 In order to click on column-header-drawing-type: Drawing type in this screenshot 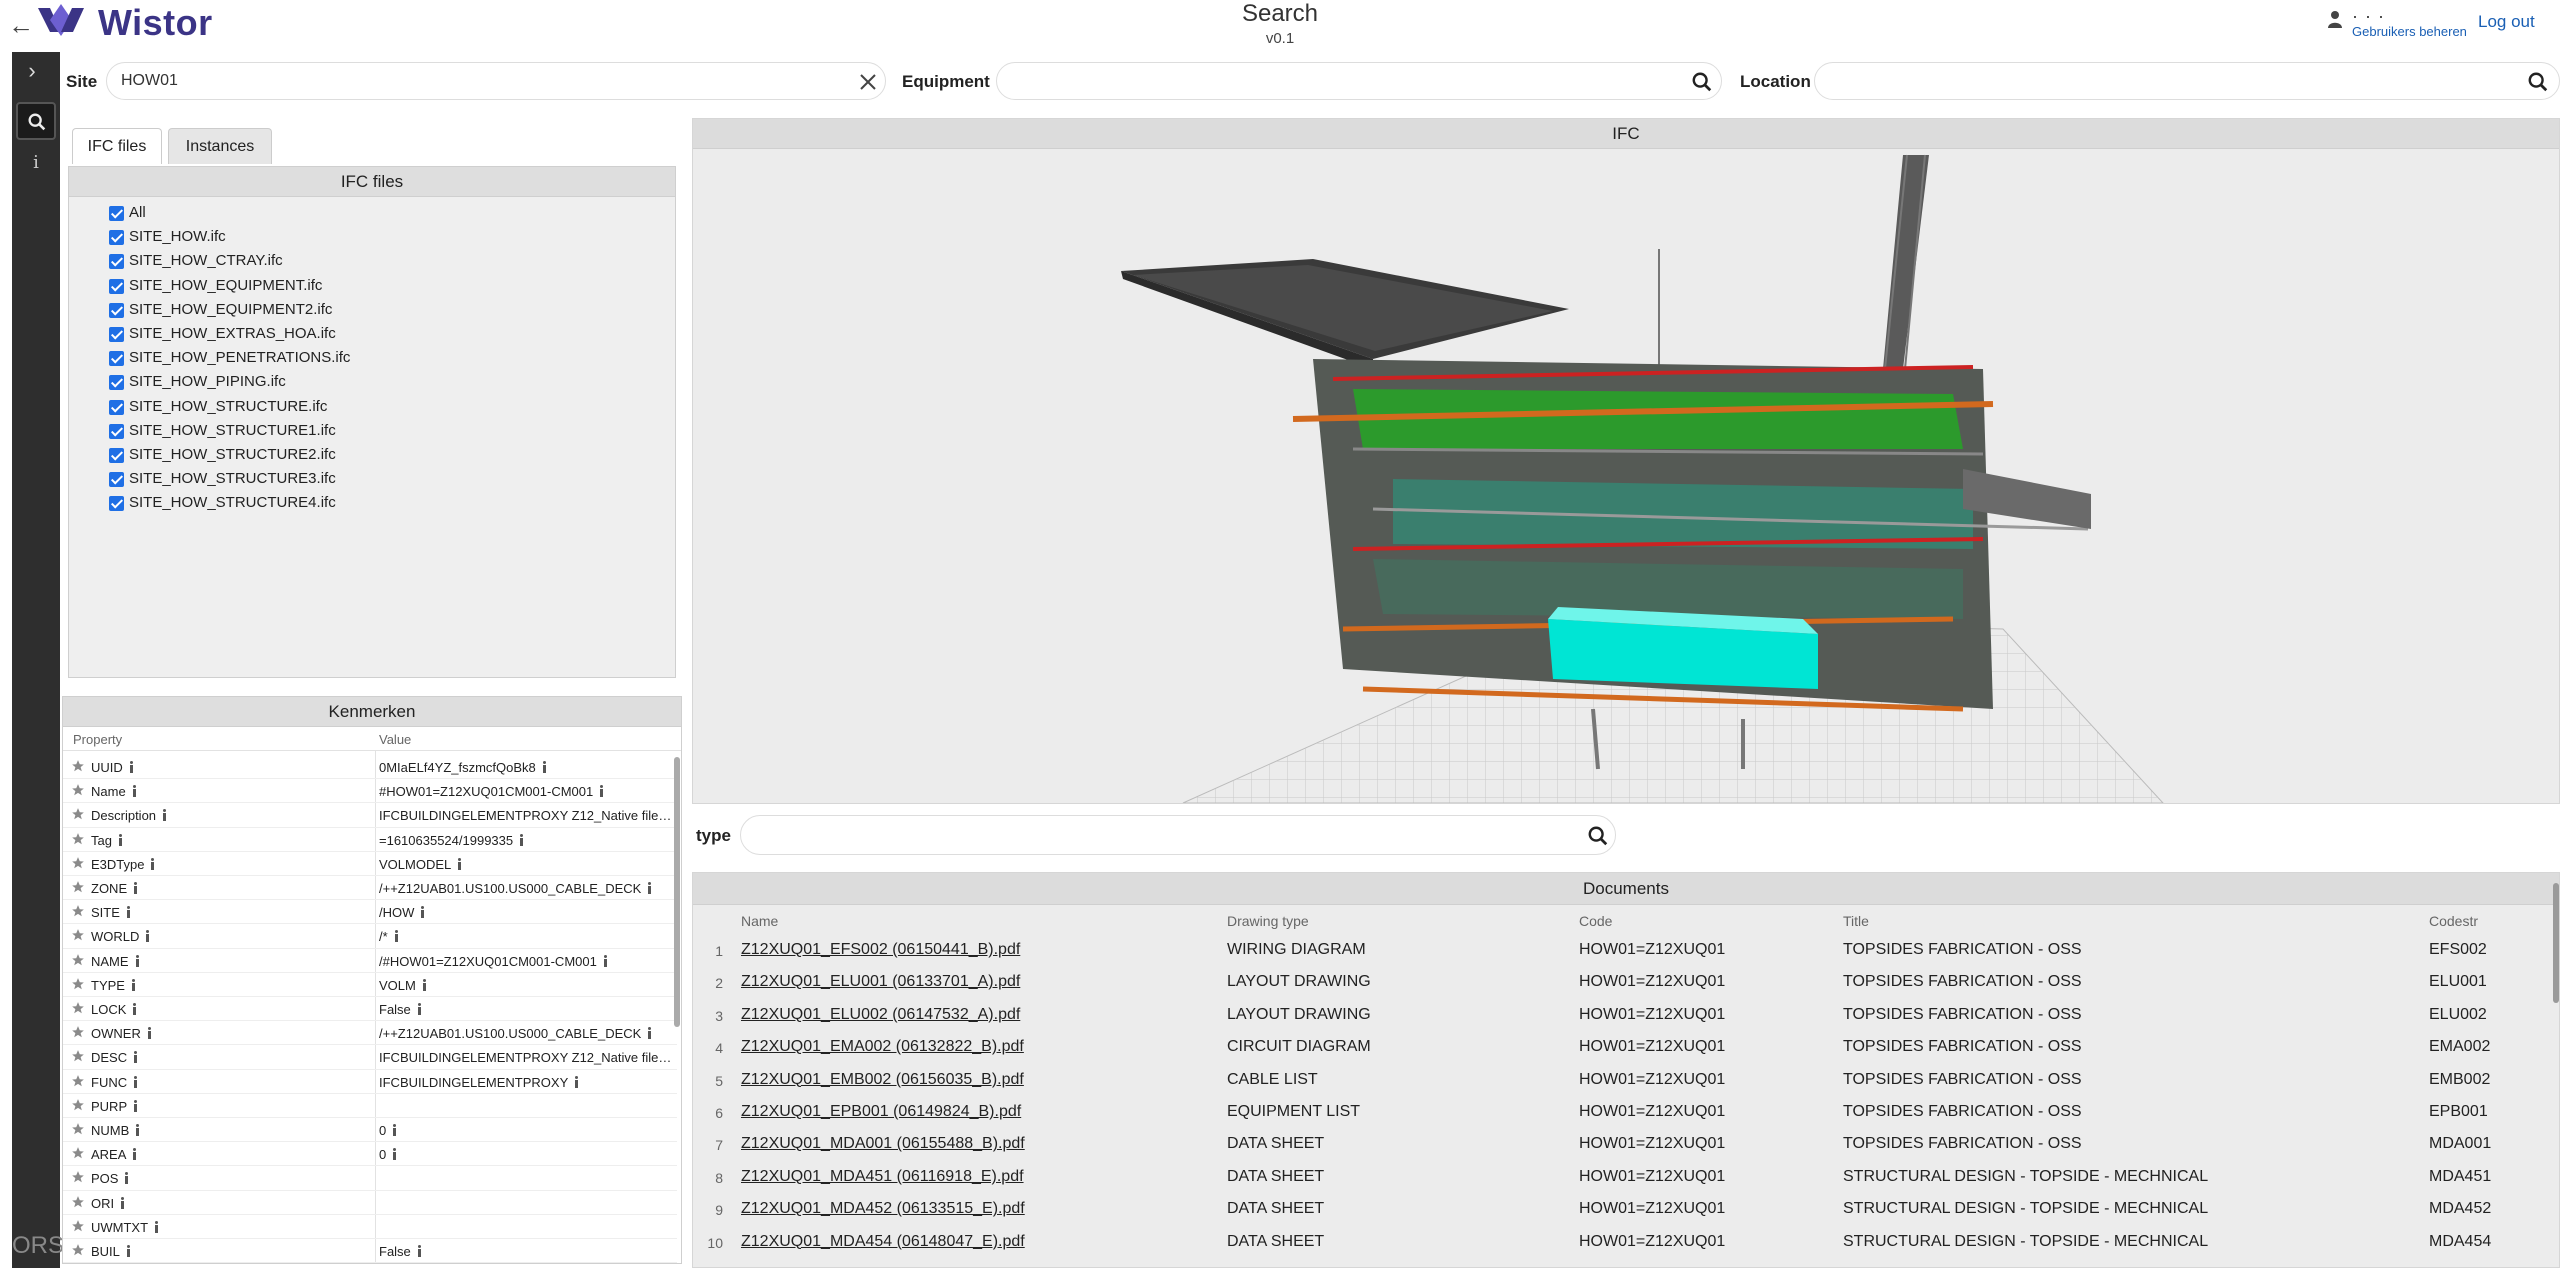, I will do `click(1268, 921)`.